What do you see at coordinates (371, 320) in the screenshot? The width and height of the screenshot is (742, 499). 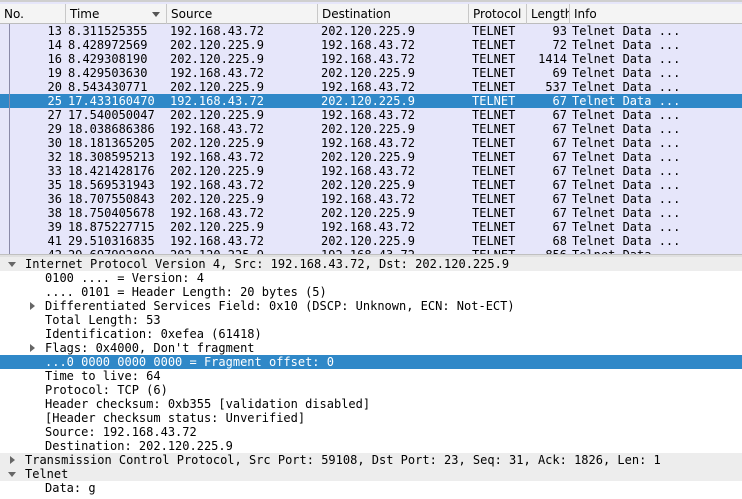 I see `tree-item-field: Total Length: 53` at bounding box center [371, 320].